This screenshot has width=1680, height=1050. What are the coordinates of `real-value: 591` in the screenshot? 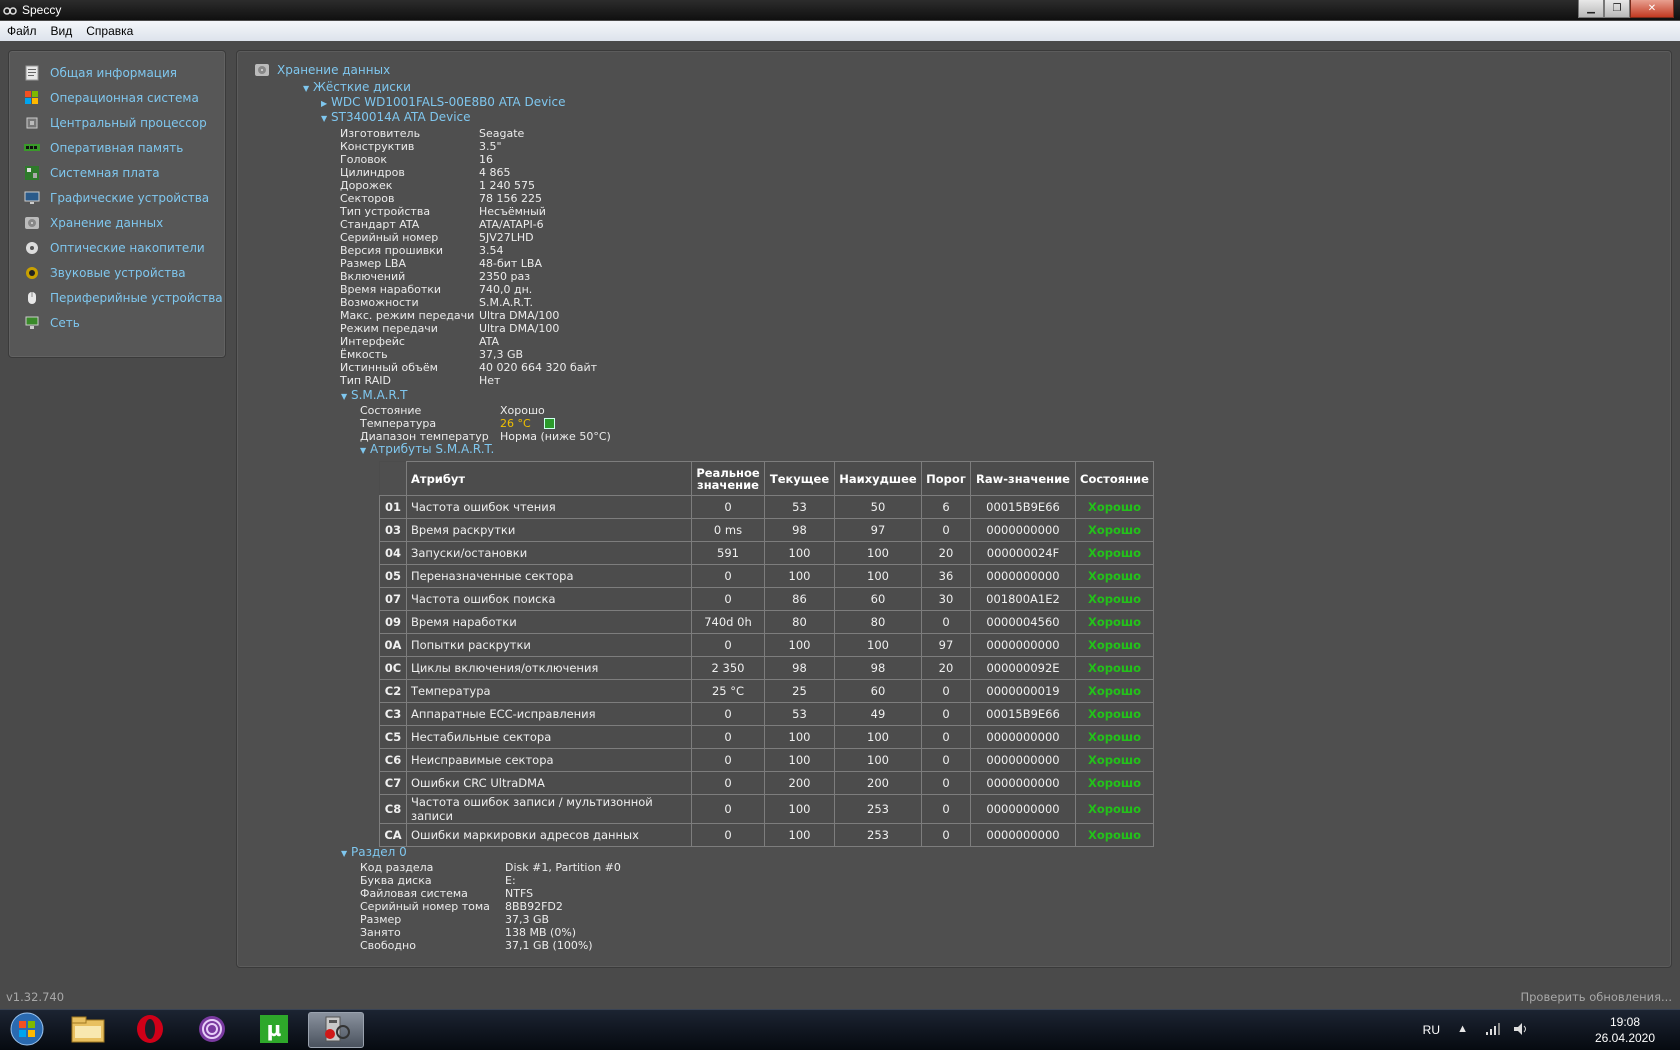 It's located at (728, 553).